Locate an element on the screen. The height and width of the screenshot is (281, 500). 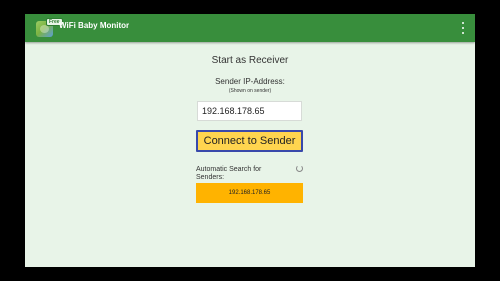
overflow-menu-icon is located at coordinates (463, 28).